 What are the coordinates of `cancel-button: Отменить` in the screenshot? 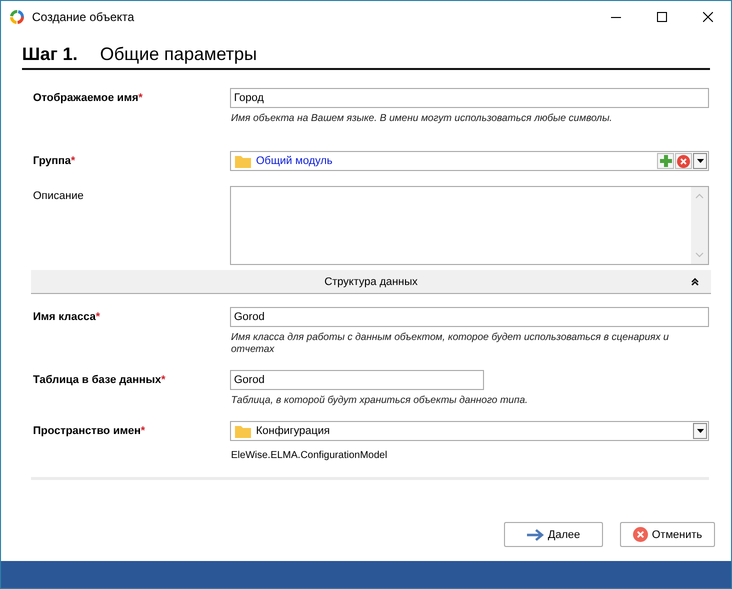 It's located at (667, 534).